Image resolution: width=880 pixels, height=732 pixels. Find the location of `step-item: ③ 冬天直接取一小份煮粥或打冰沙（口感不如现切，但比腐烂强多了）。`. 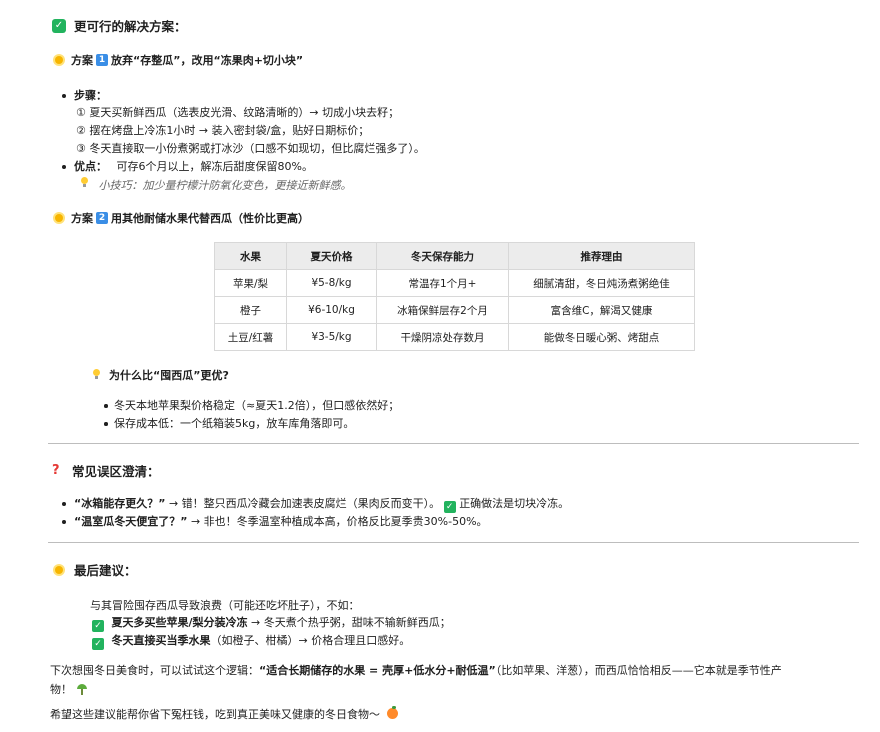

step-item: ③ 冬天直接取一小份煮粥或打冰沙（口感不如现切，但比腐烂强多了）。 is located at coordinates (250, 148).